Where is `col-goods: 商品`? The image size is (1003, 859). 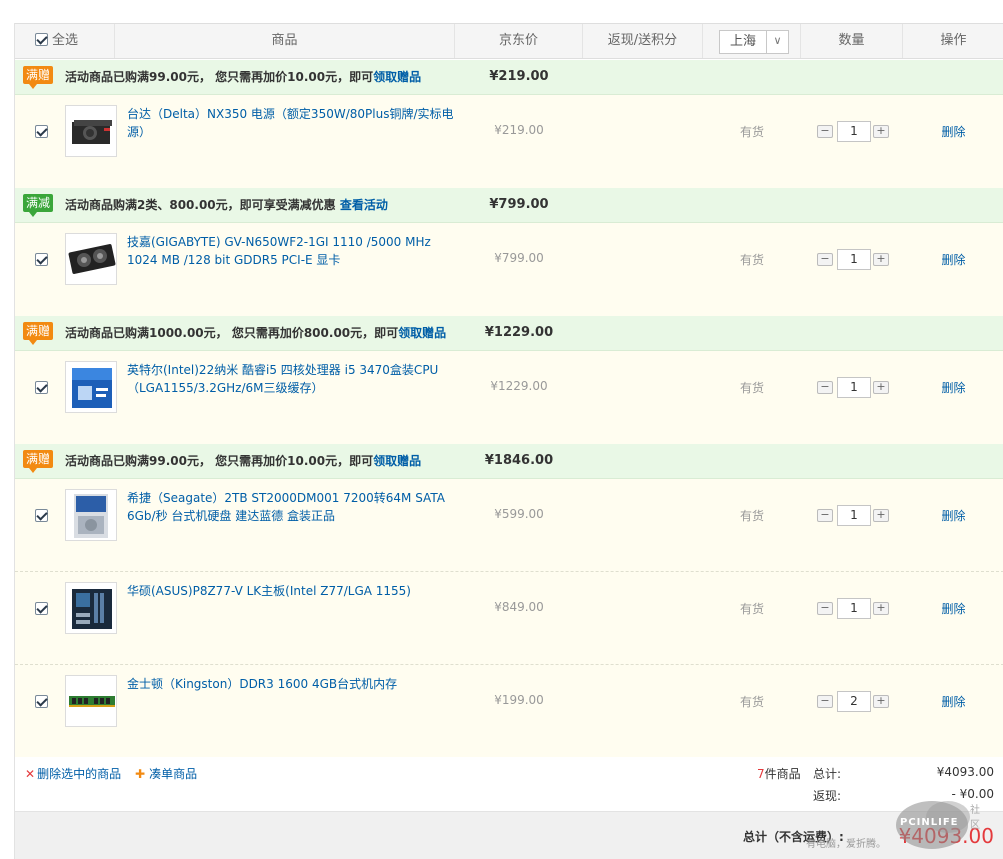 col-goods: 商品 is located at coordinates (285, 41).